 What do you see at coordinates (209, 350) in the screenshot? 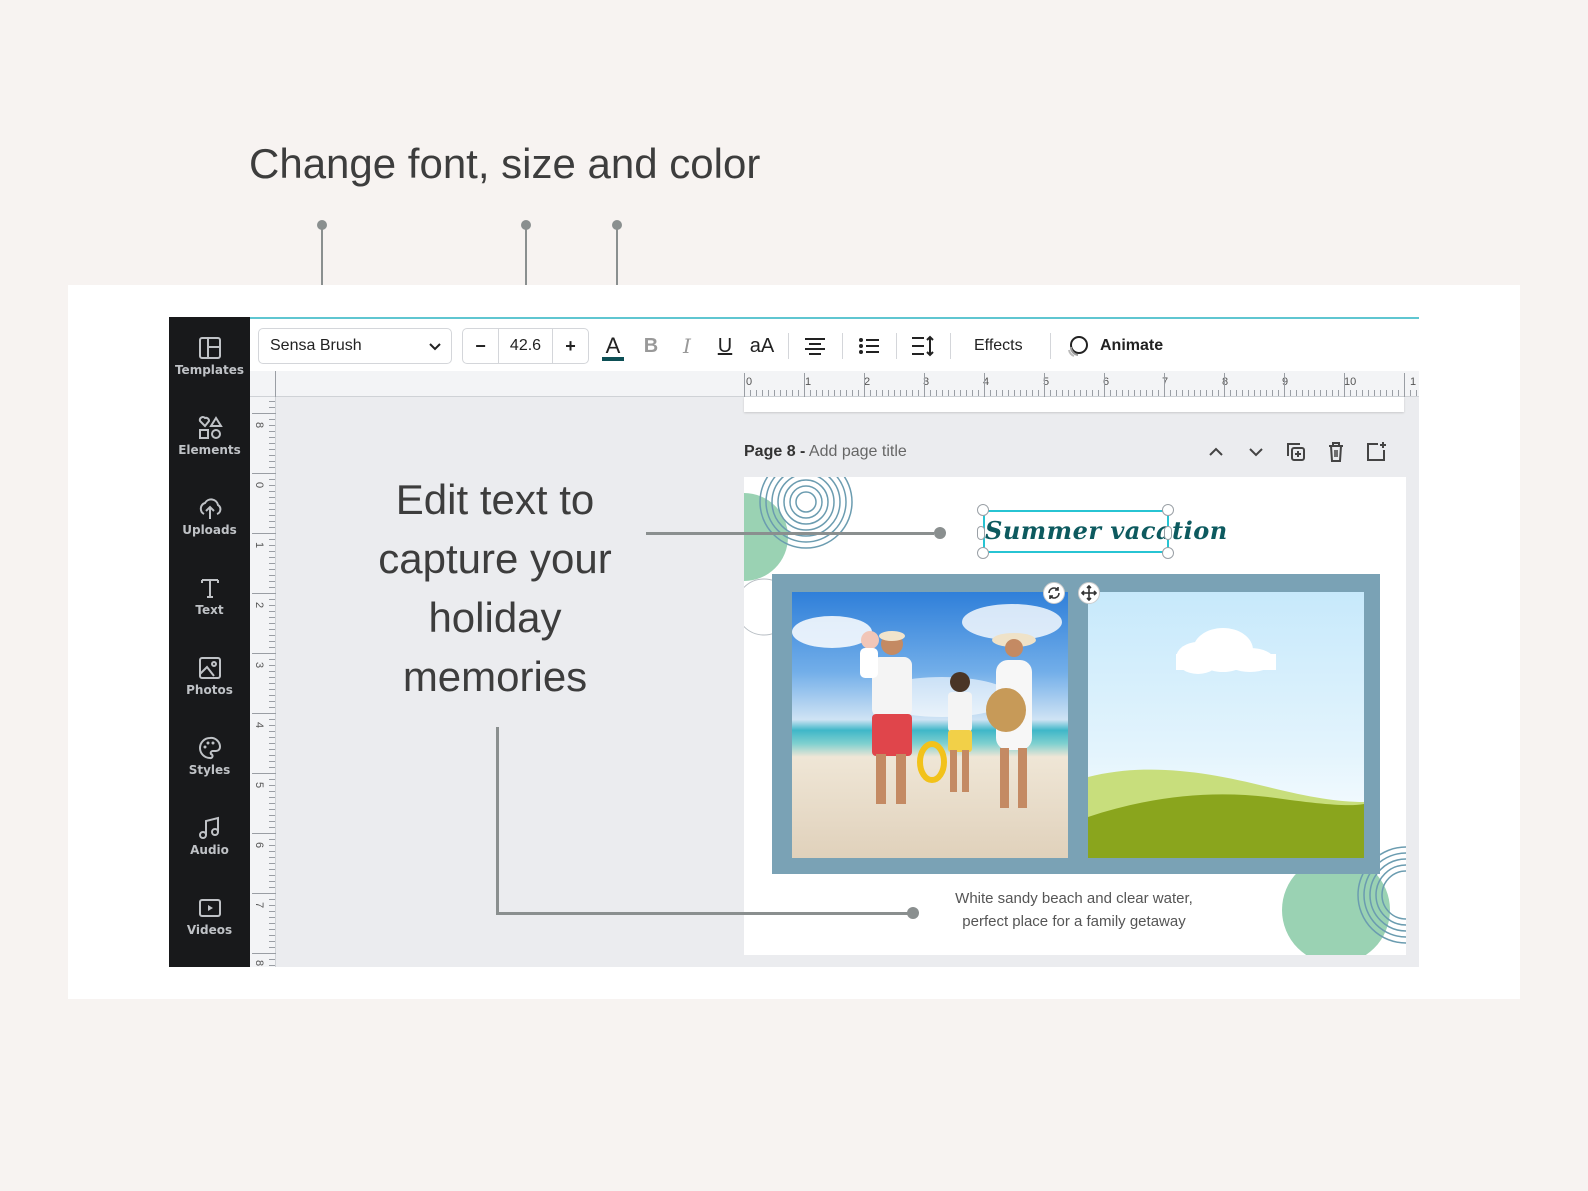
I see `sidebar-item-templates: Templates` at bounding box center [209, 350].